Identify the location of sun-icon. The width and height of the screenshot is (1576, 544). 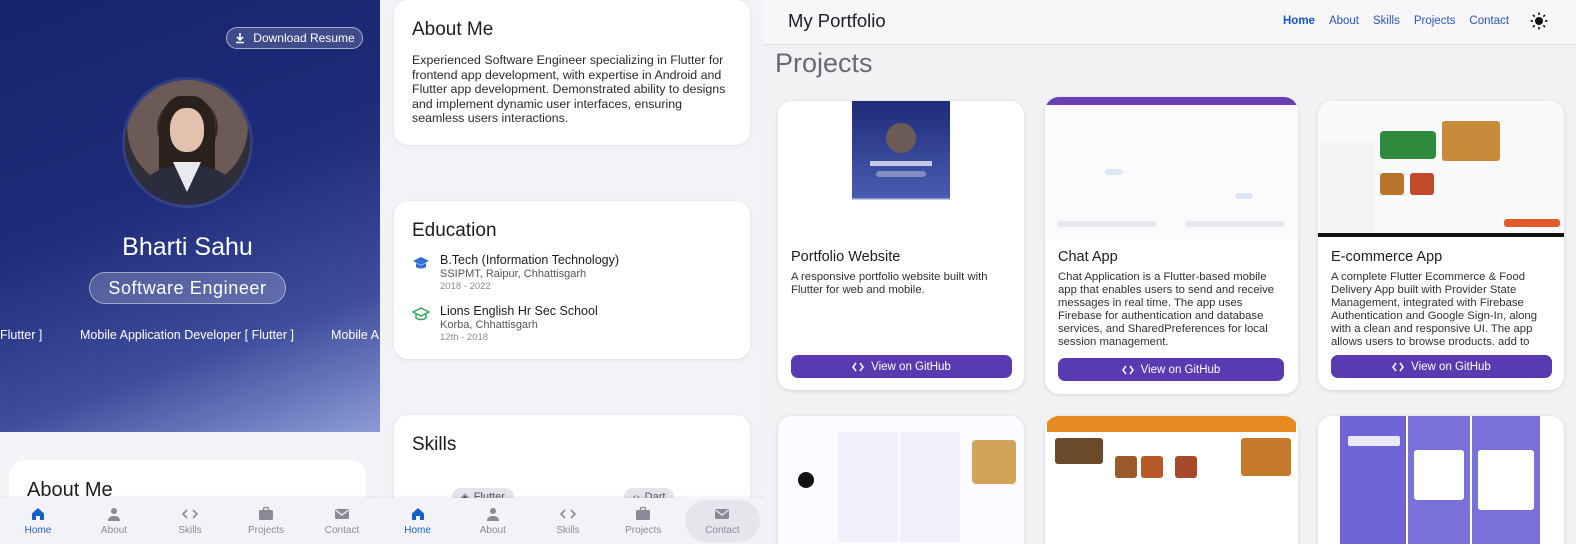
(1539, 21).